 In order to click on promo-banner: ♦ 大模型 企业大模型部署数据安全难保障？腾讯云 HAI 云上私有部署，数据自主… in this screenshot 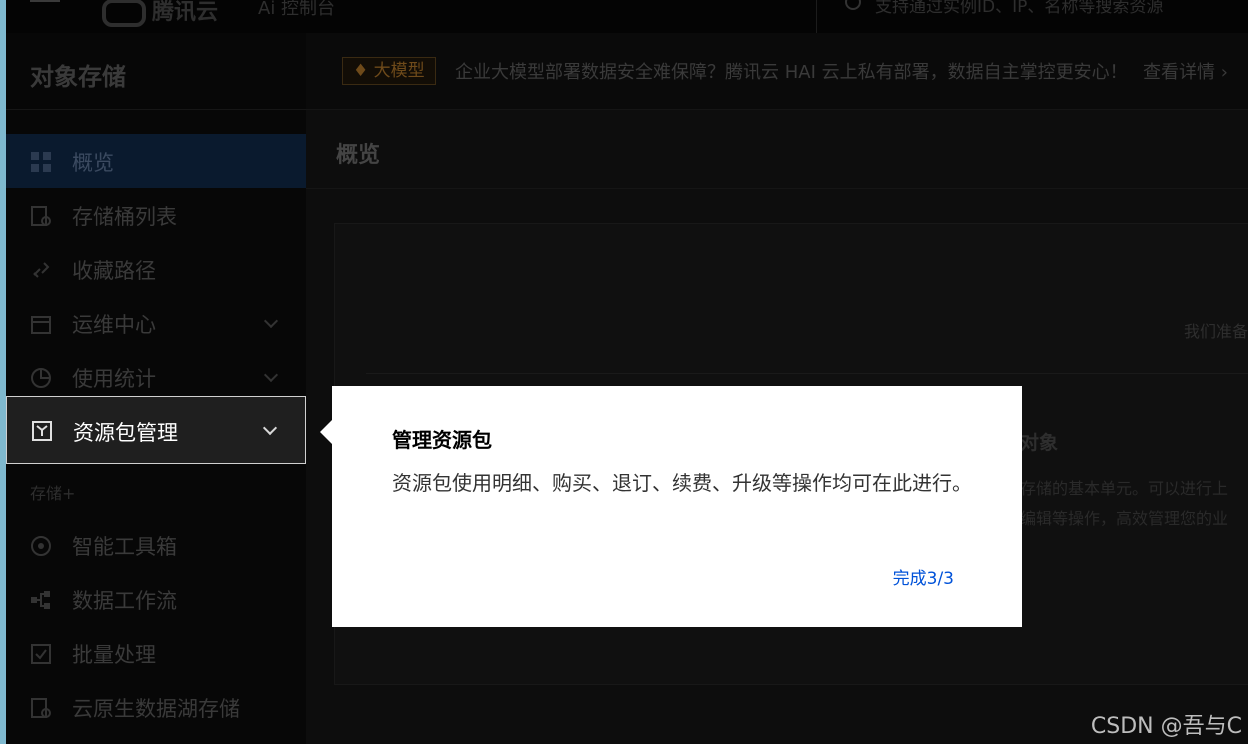, I will do `click(777, 71)`.